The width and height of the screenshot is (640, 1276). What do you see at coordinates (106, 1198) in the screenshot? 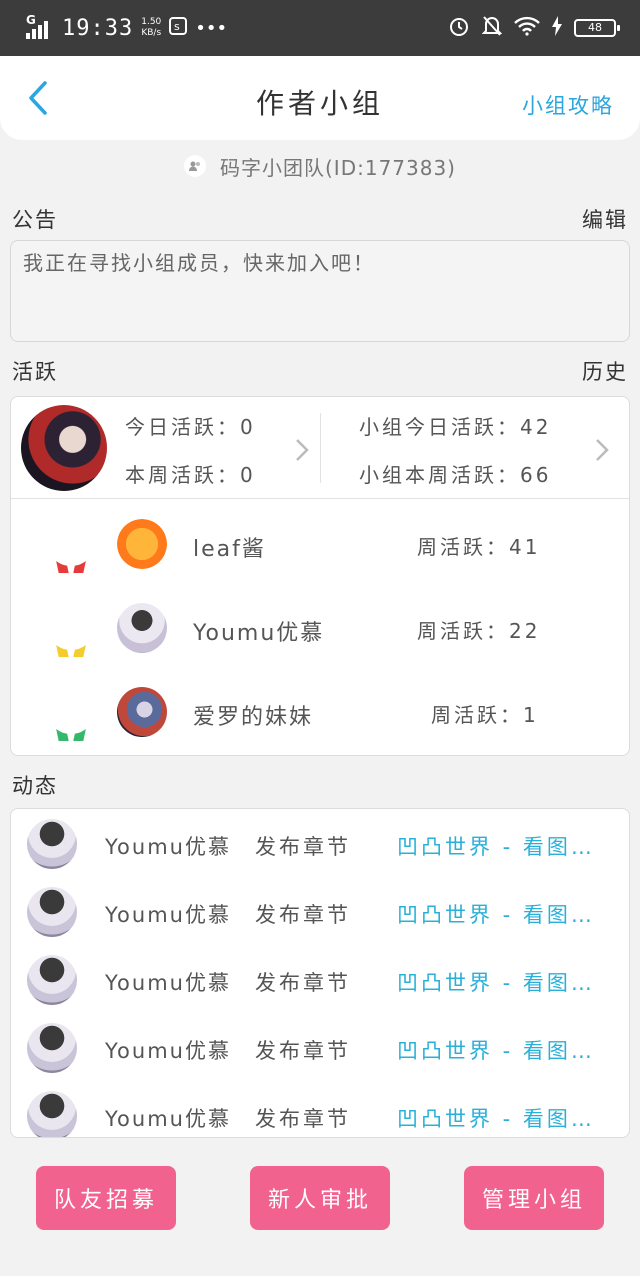
I see `recruit-button: 队友招募` at bounding box center [106, 1198].